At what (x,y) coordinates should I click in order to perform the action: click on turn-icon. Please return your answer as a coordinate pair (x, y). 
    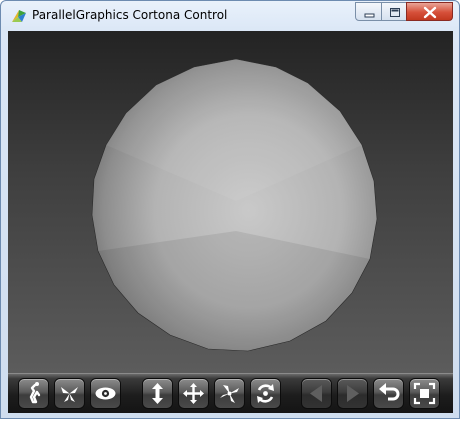
    Looking at the image, I should click on (229, 394).